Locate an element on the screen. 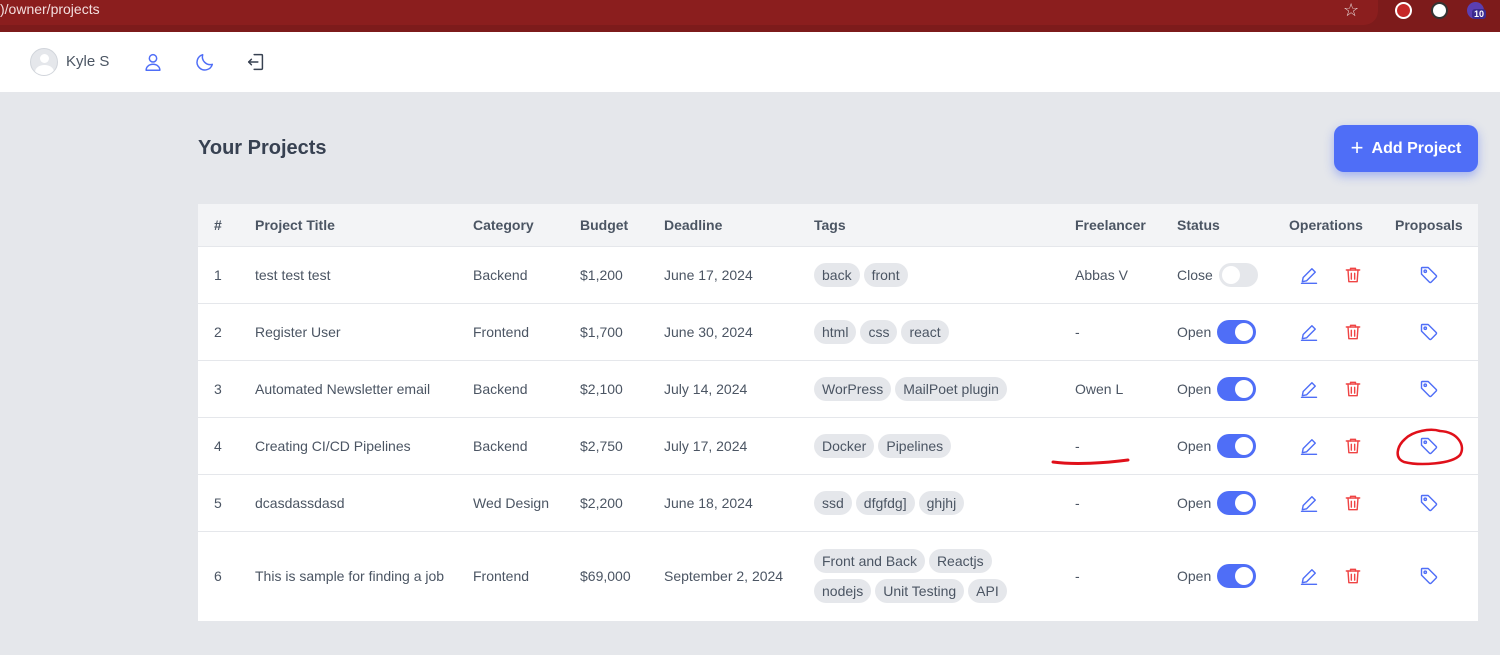 The image size is (1500, 655). tag-chip: dfgfdg] is located at coordinates (885, 502).